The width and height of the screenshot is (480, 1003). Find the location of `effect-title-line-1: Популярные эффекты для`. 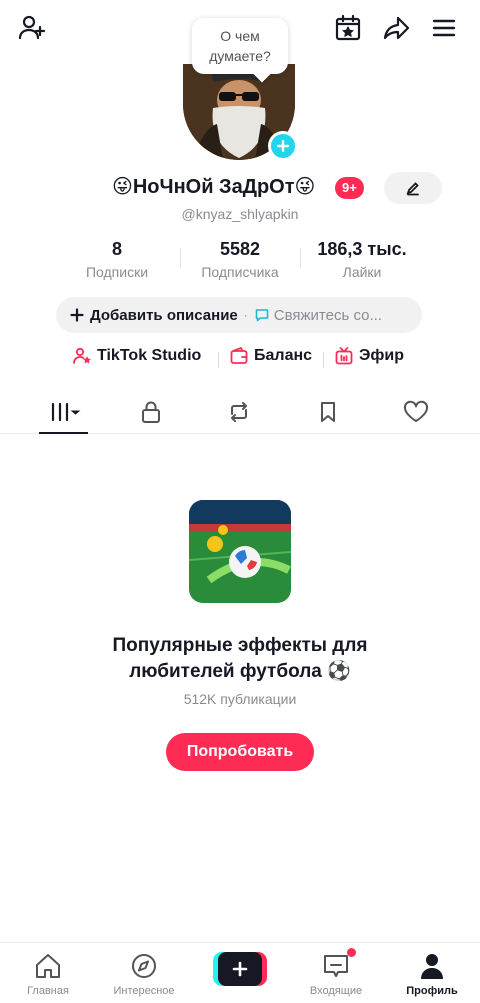

effect-title-line-1: Популярные эффекты для is located at coordinates (240, 645).